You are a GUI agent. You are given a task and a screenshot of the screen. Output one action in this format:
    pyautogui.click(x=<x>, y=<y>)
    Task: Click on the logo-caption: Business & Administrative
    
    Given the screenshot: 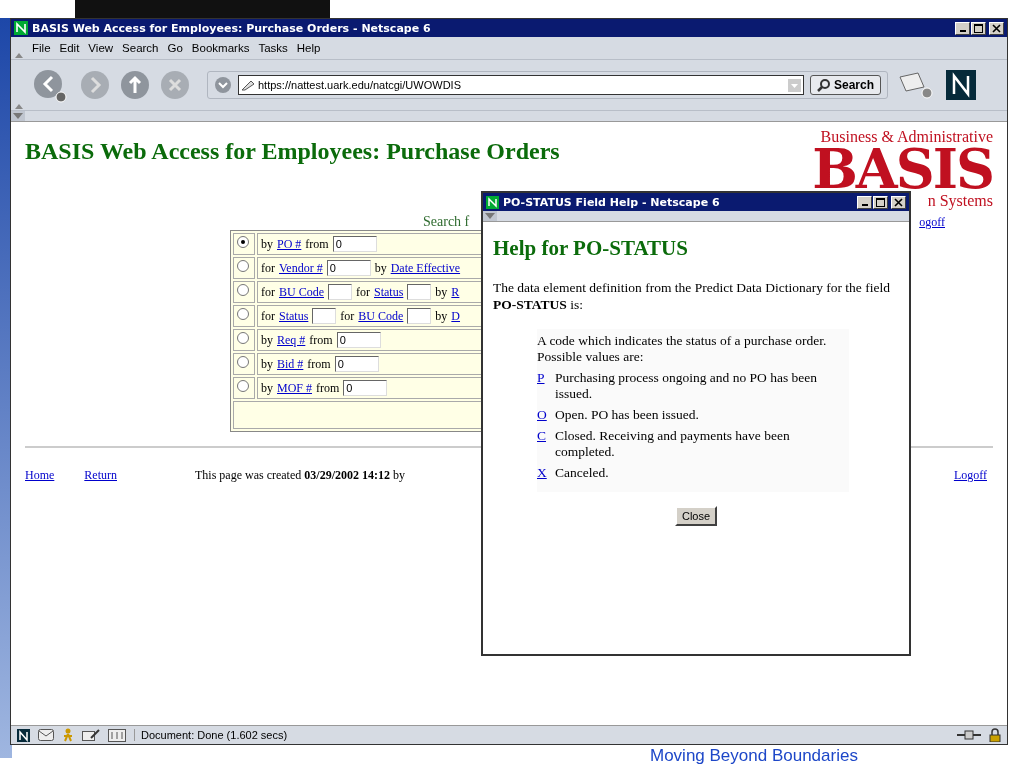 What is the action you would take?
    pyautogui.click(x=906, y=137)
    